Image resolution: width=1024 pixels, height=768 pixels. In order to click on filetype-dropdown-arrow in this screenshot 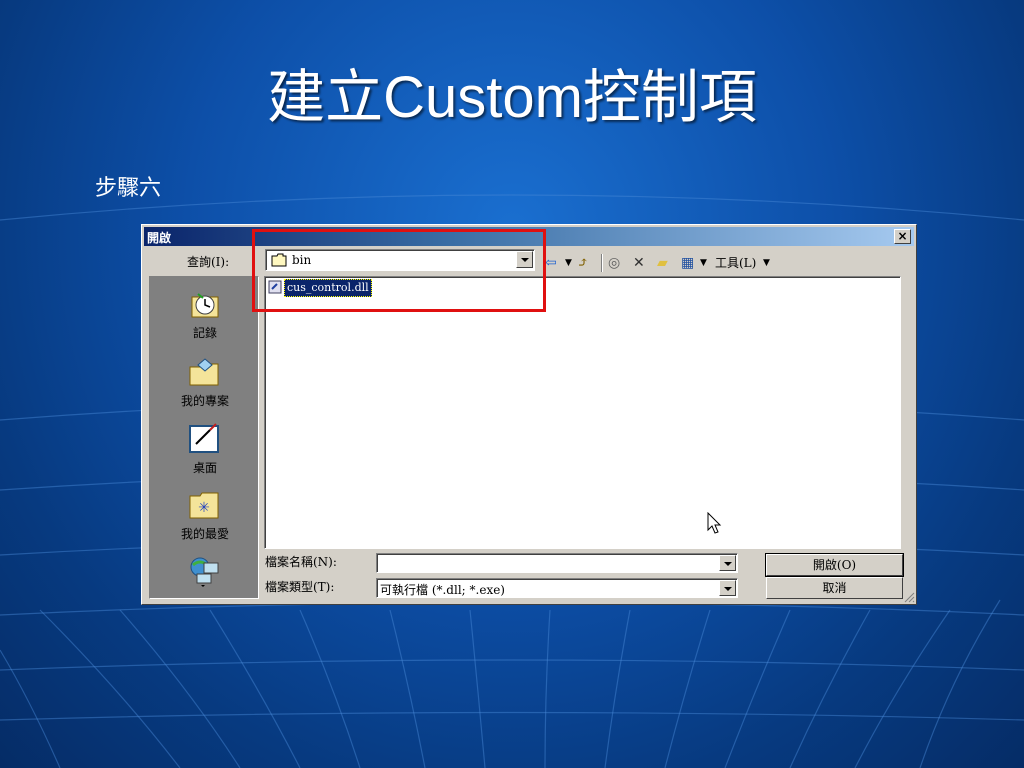, I will do `click(727, 588)`.